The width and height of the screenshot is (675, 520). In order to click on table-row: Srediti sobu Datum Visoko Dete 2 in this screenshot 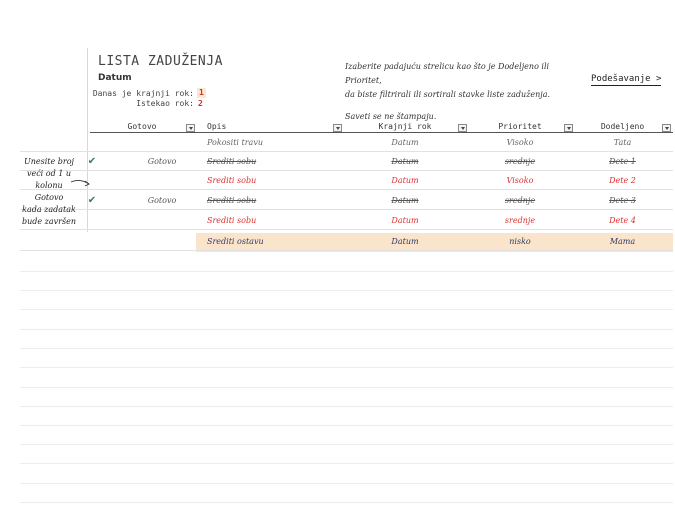, I will do `click(346, 180)`.